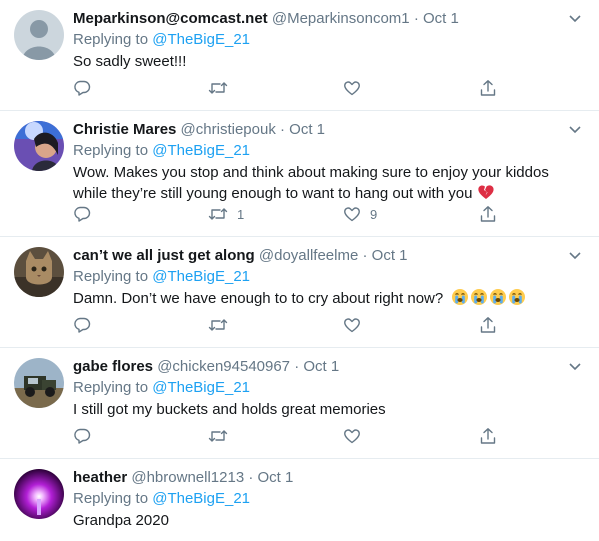 Image resolution: width=599 pixels, height=541 pixels. What do you see at coordinates (170, 18) in the screenshot?
I see `display-name: Meparkinson@comcast.net` at bounding box center [170, 18].